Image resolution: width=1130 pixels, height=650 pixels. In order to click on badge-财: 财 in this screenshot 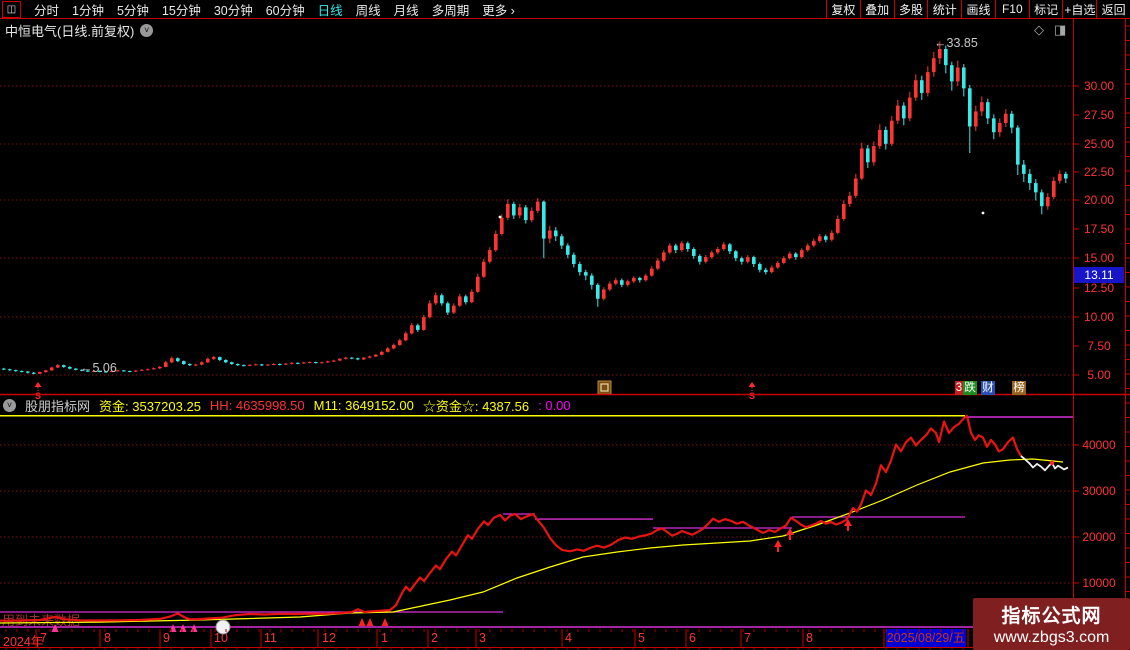, I will do `click(988, 388)`.